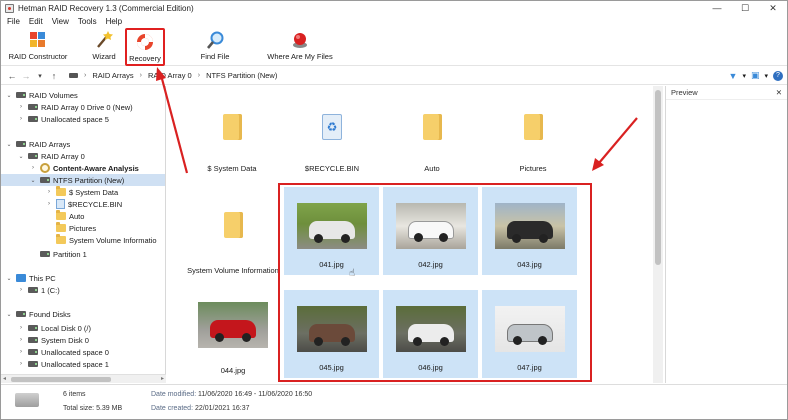  Describe the element at coordinates (233, 370) in the screenshot. I see `file-label: 044.jpg` at that location.